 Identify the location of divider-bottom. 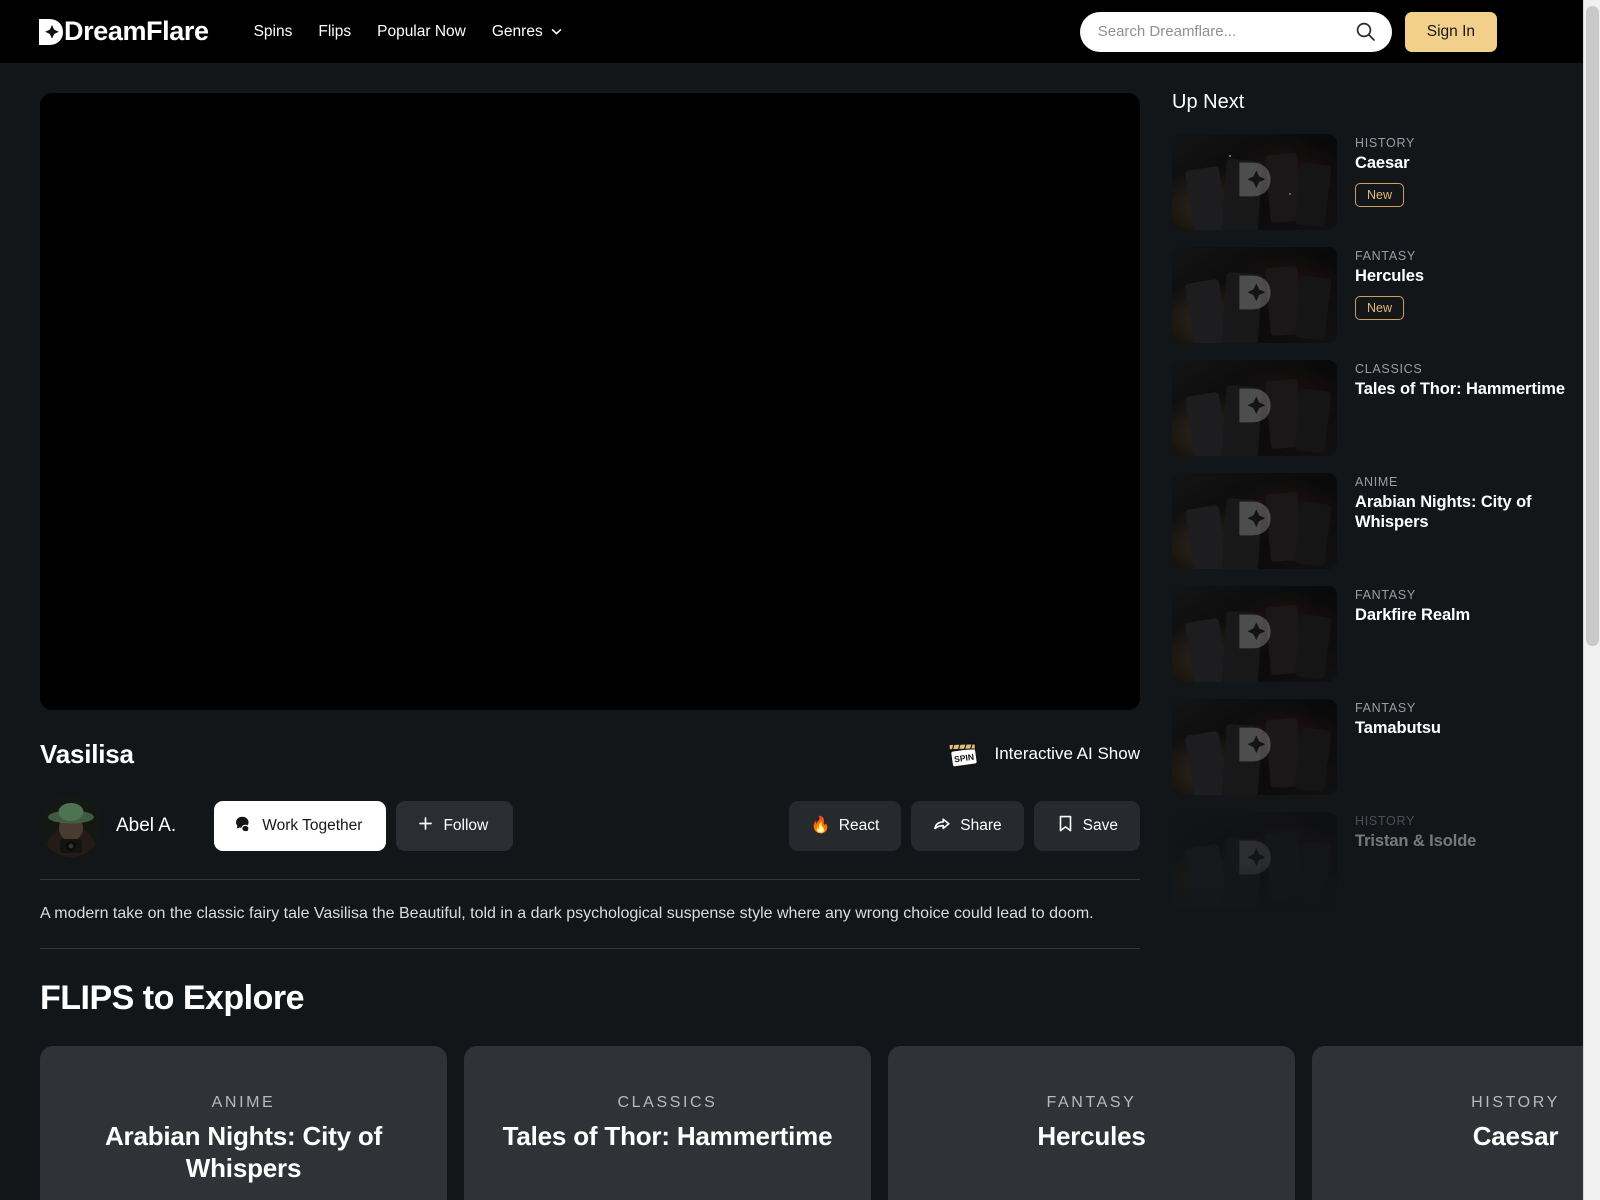
(590, 949).